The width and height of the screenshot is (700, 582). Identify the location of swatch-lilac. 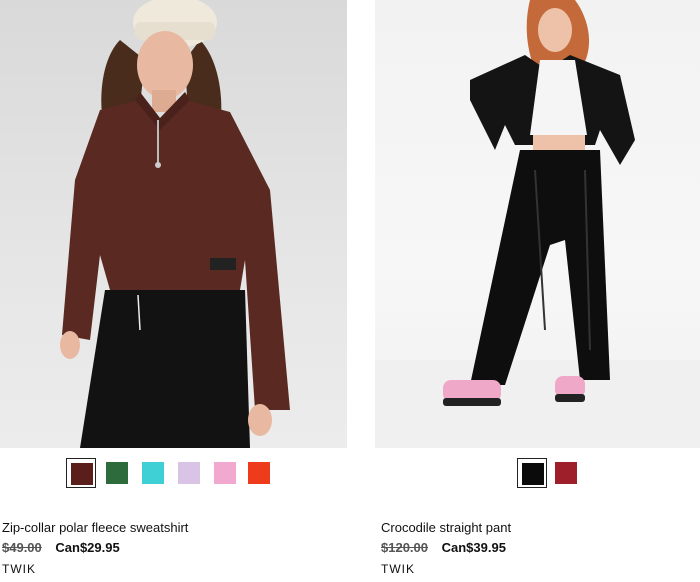
(189, 473).